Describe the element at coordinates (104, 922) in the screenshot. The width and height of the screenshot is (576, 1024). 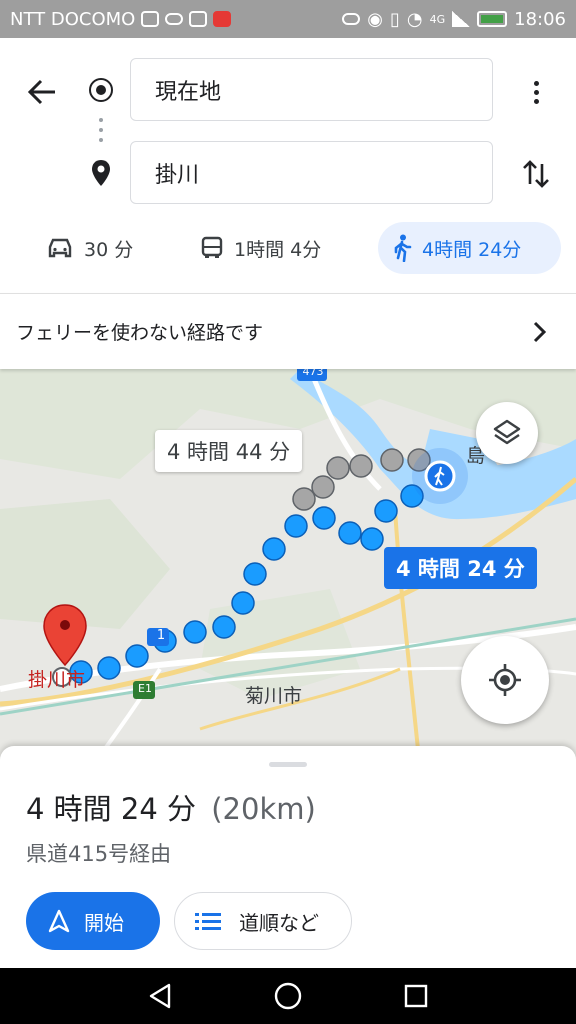
I see `start-button-label: 開始` at that location.